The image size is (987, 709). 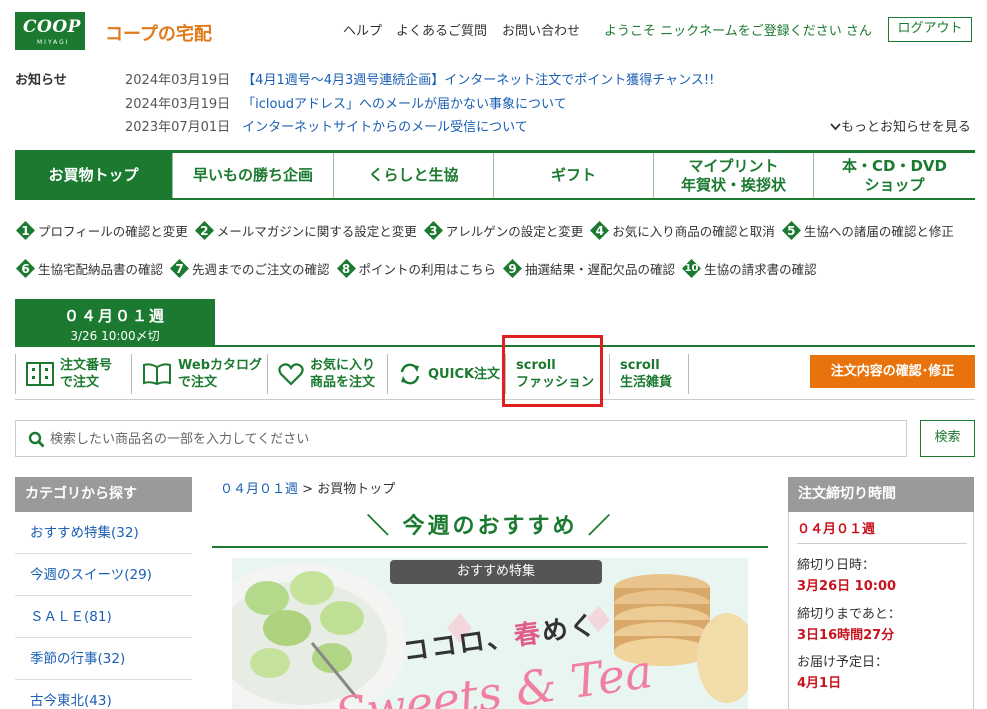 I want to click on breadcrumb-current: お買物トップ, so click(x=356, y=489).